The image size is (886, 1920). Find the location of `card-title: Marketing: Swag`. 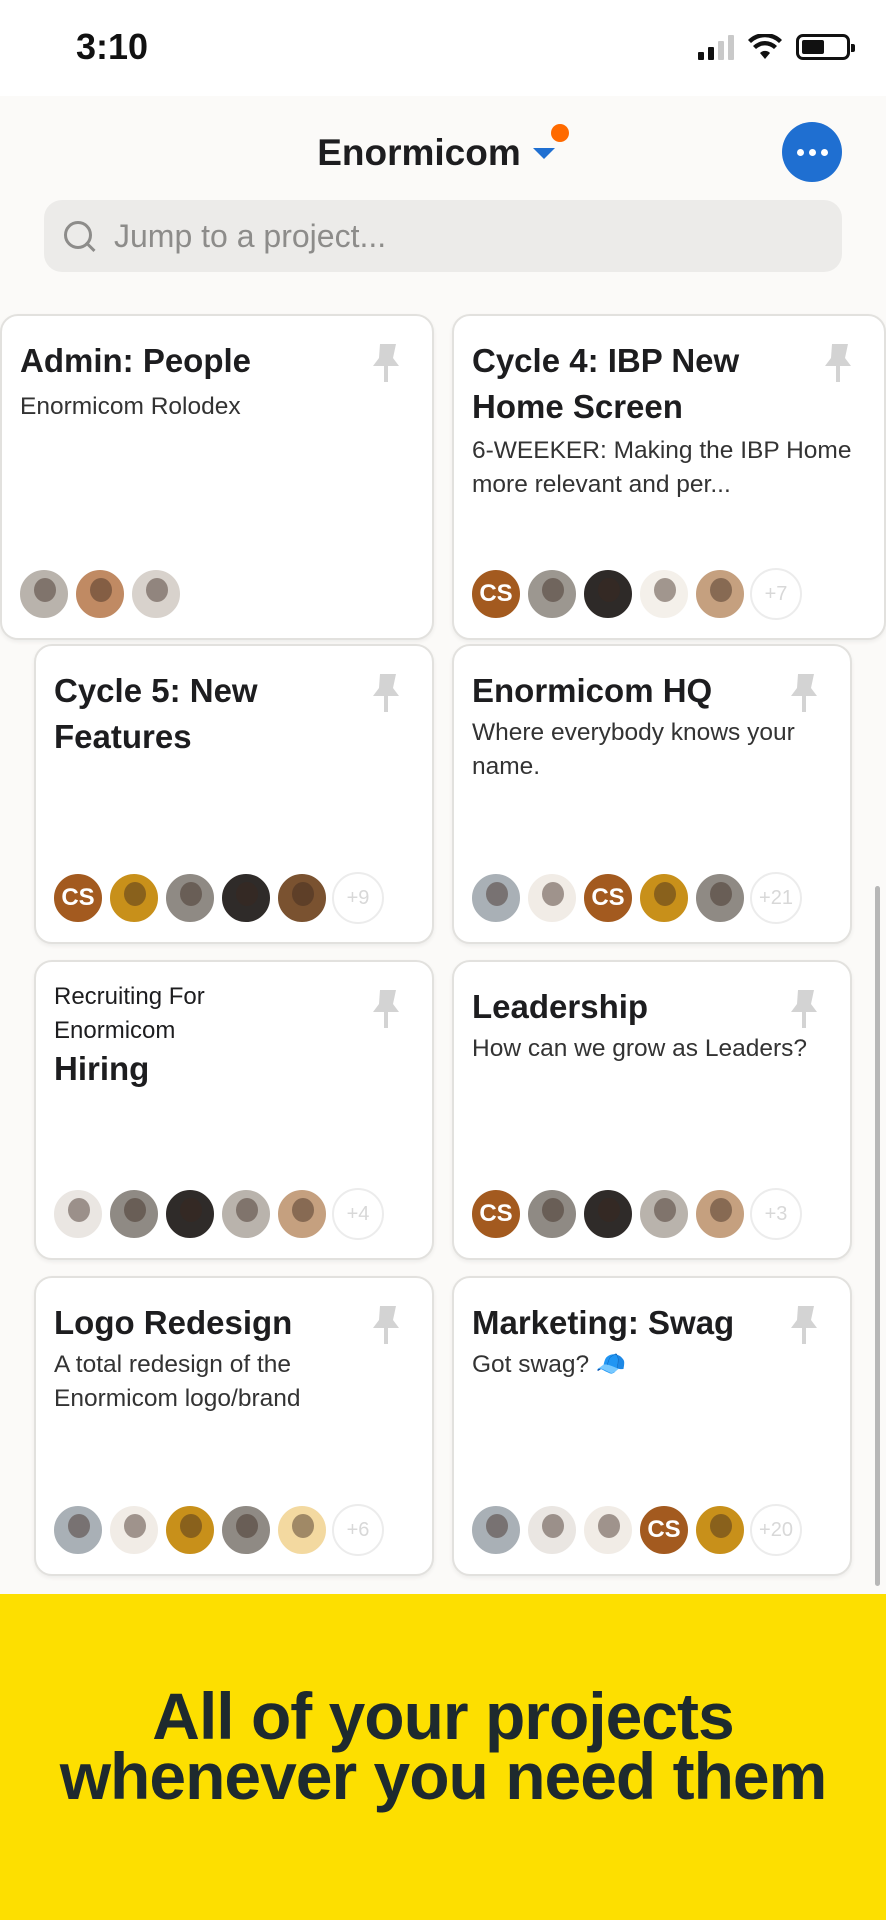

card-title: Marketing: Swag is located at coordinates (603, 1322).